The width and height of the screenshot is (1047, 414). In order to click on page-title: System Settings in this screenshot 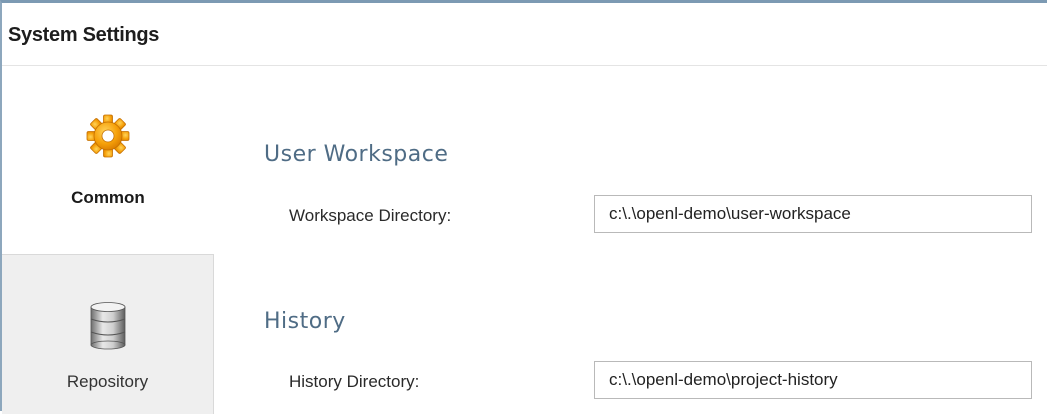, I will do `click(84, 35)`.